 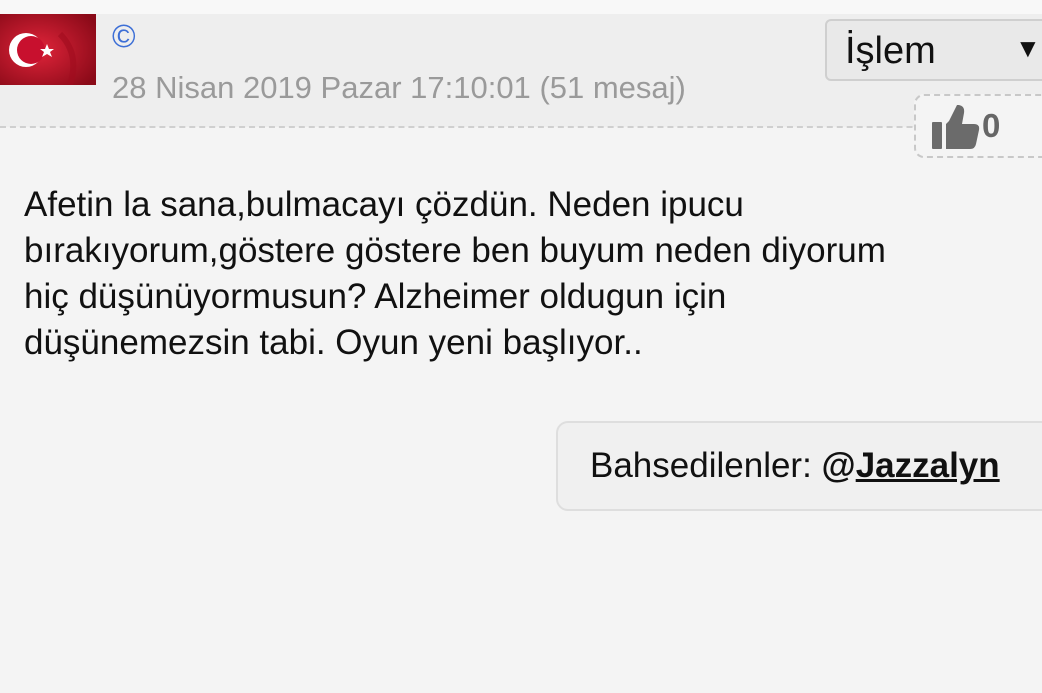 I want to click on message-count: (51 mesaj), so click(x=612, y=87).